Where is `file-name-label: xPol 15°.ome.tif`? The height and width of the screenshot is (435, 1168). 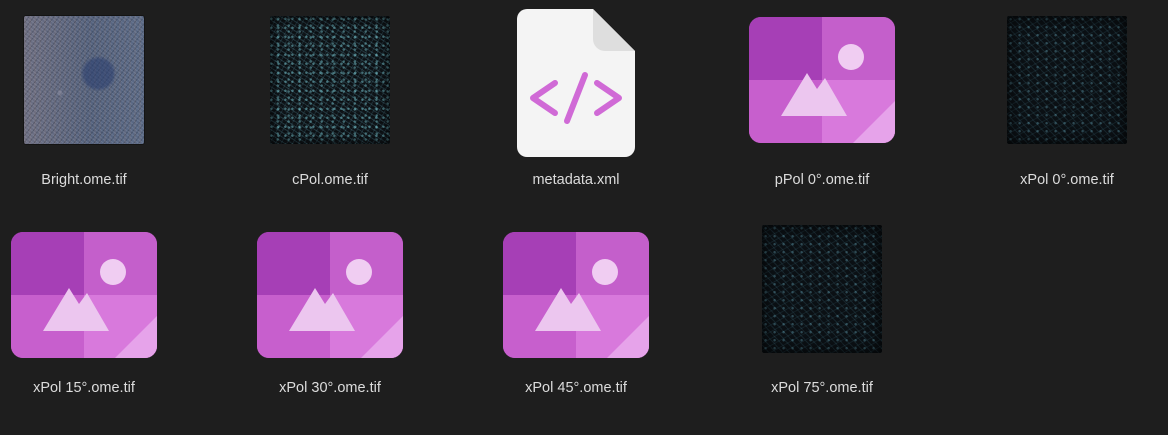 file-name-label: xPol 15°.ome.tif is located at coordinates (84, 388).